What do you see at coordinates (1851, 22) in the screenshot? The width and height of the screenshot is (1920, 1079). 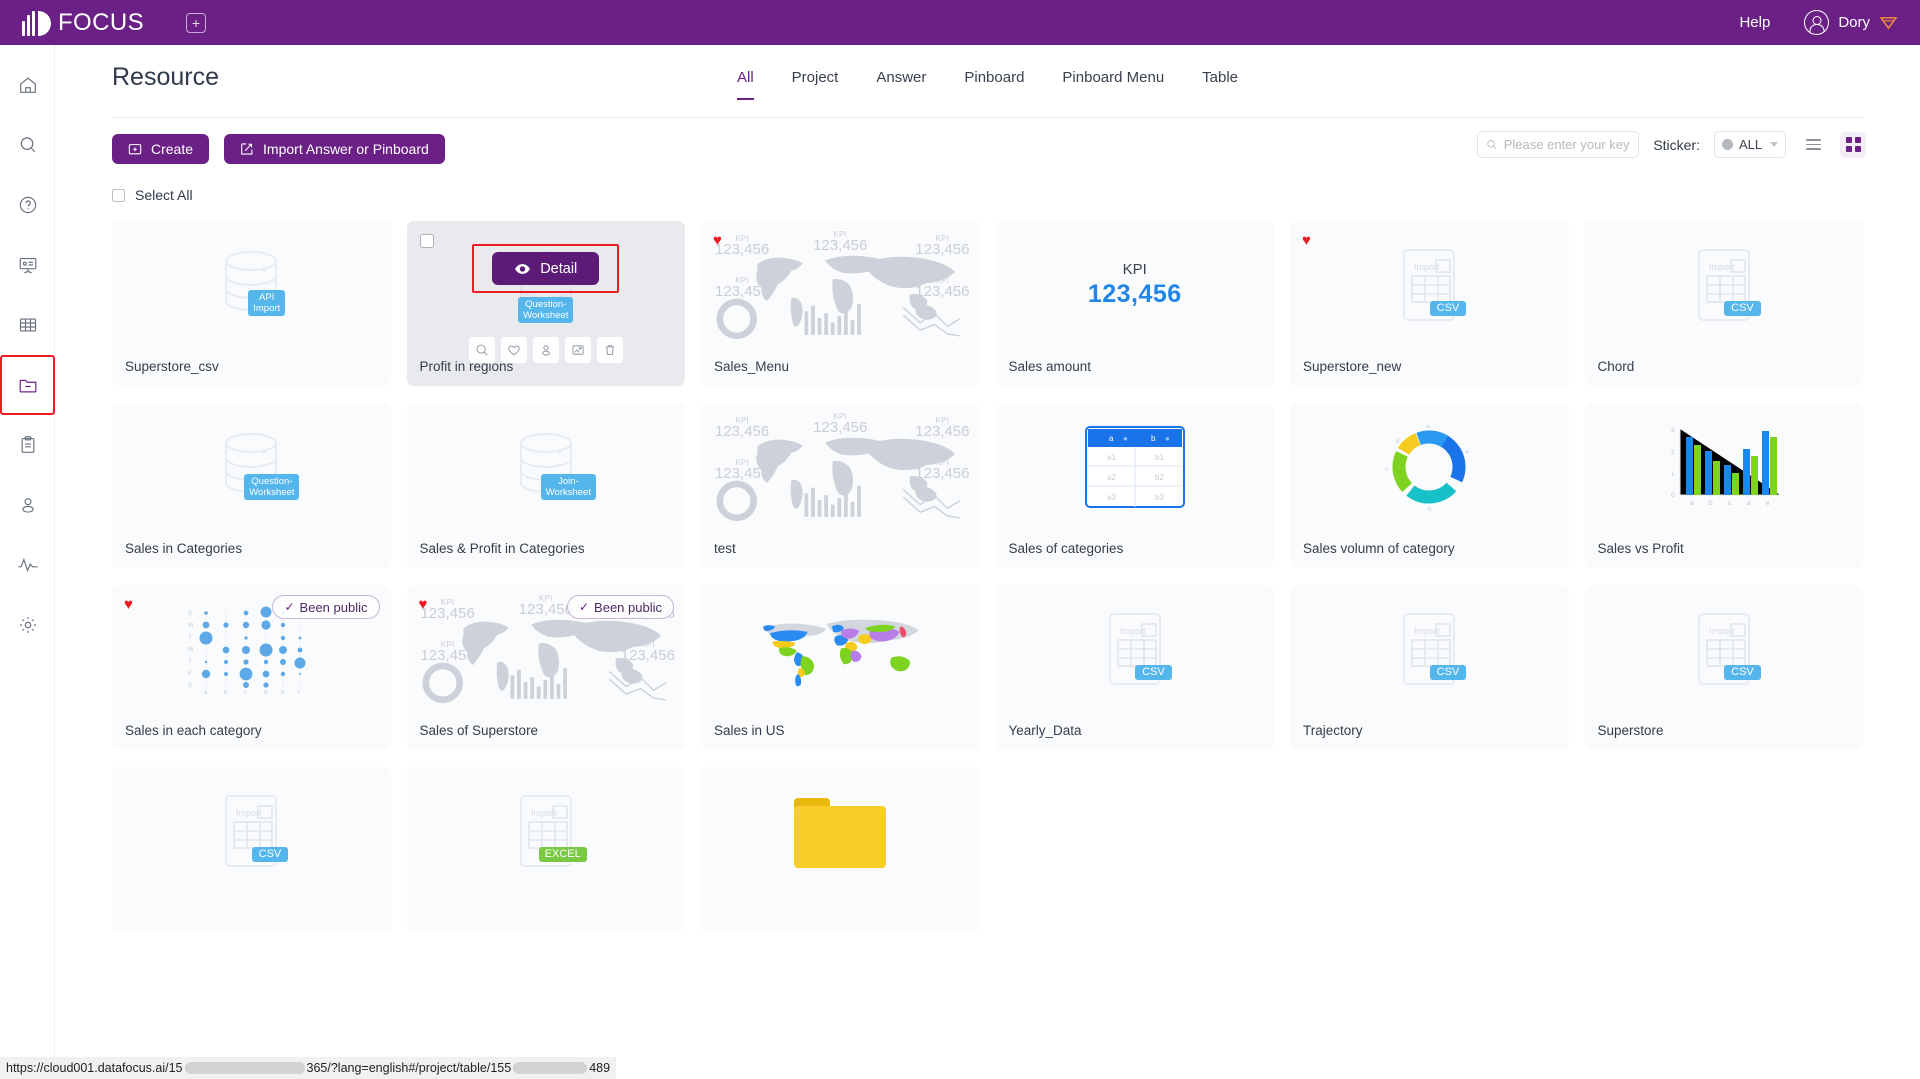 I see `user-menu: Dory` at bounding box center [1851, 22].